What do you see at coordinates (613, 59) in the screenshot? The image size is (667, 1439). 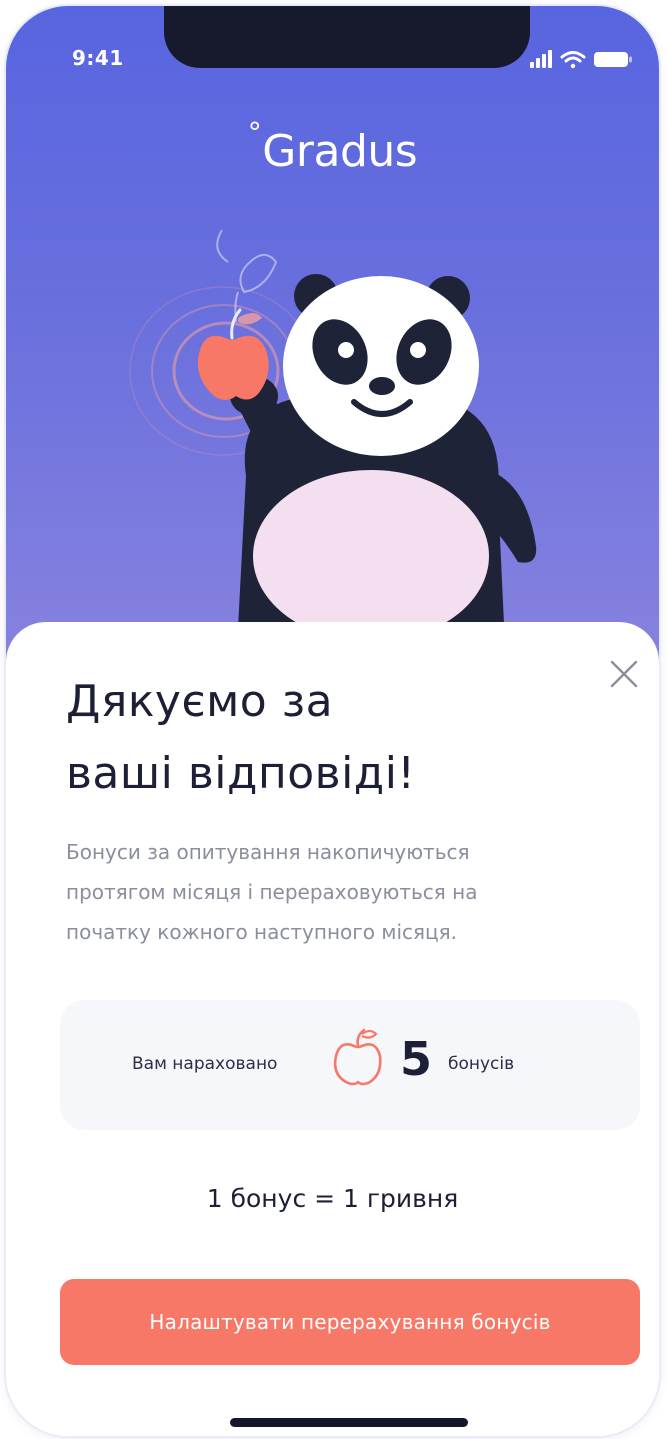 I see `battery-icon` at bounding box center [613, 59].